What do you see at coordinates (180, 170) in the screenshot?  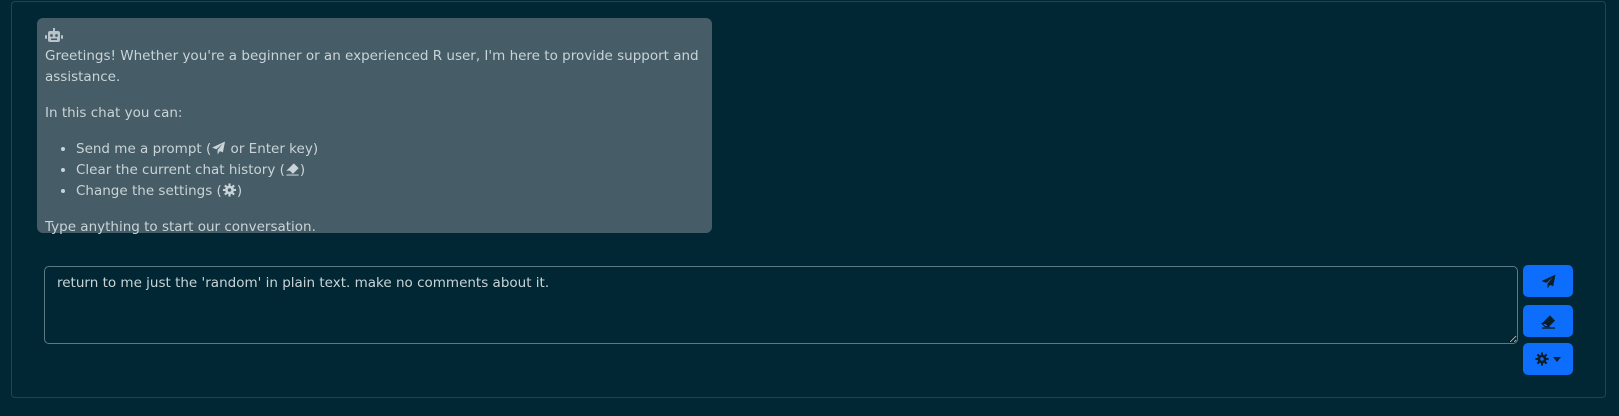 I see `feature-text-before: Clear the current chat history (` at bounding box center [180, 170].